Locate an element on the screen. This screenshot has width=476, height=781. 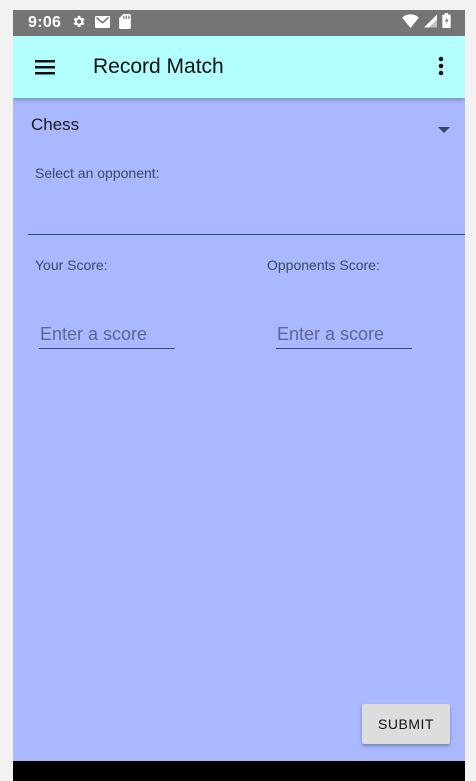
battery-icon is located at coordinates (446, 23).